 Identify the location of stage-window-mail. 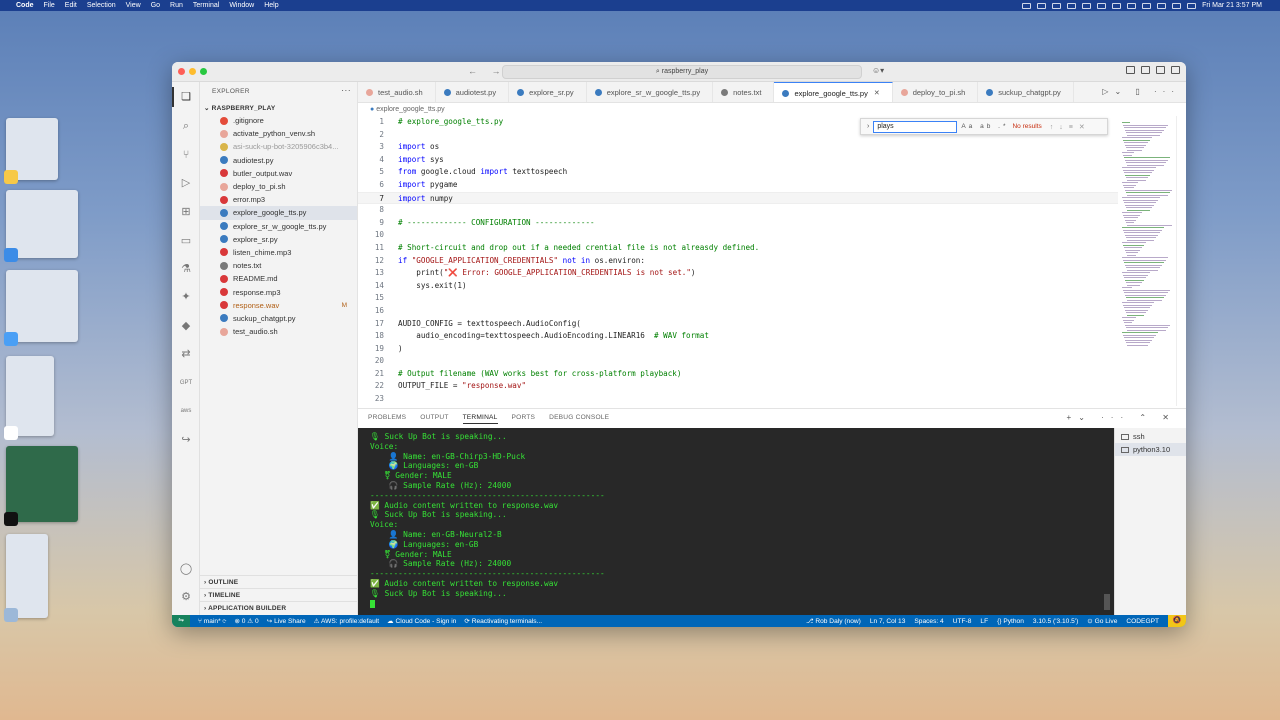
(41, 308).